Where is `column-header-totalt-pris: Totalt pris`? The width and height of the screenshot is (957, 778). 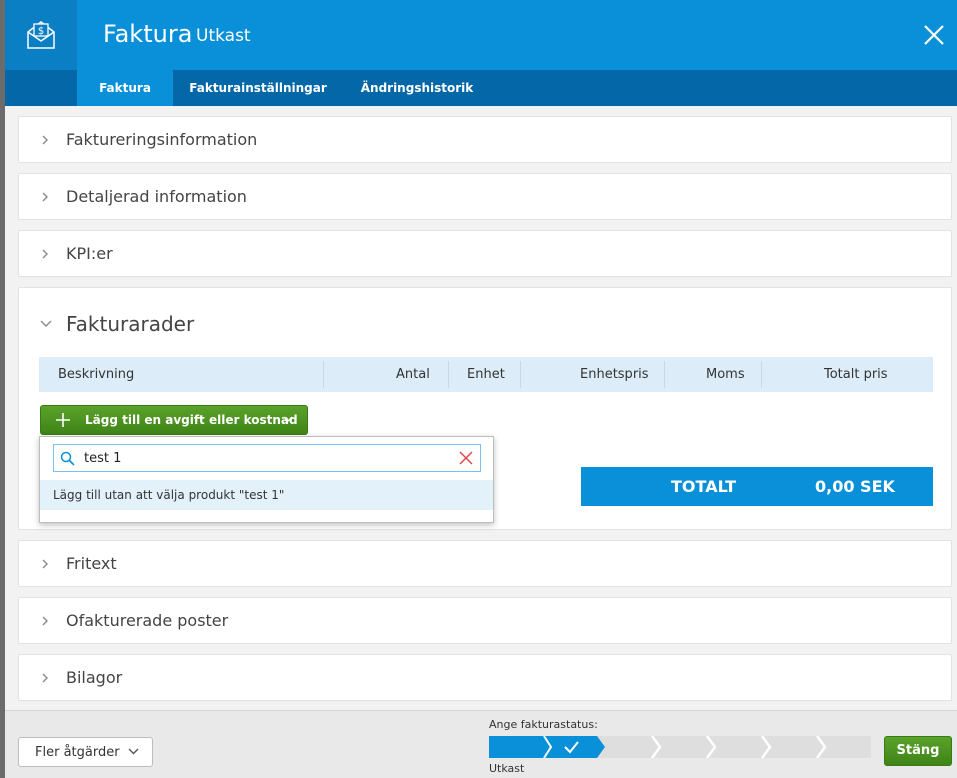
column-header-totalt-pris: Totalt pris is located at coordinates (856, 374).